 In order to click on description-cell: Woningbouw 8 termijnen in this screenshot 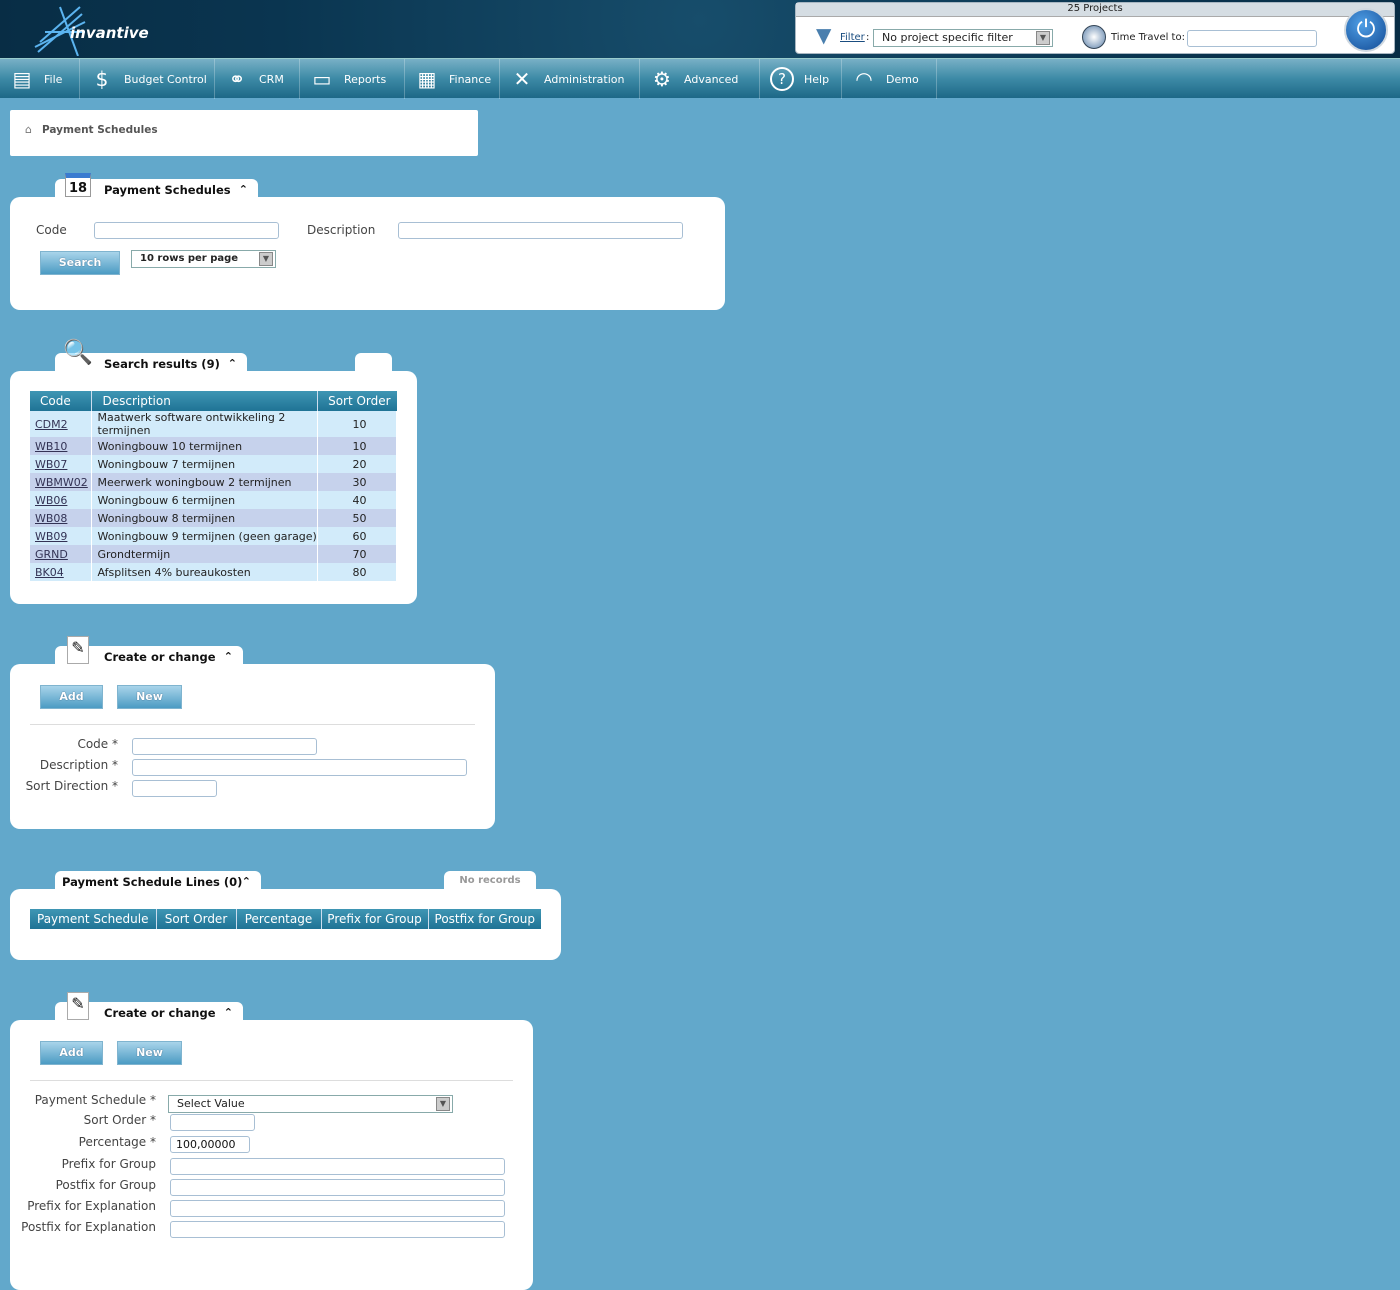, I will do `click(205, 518)`.